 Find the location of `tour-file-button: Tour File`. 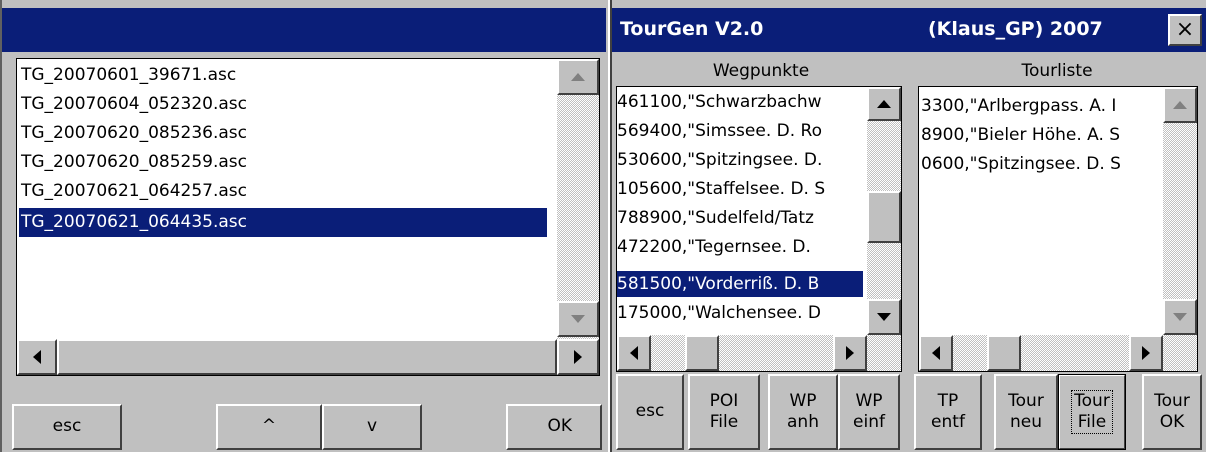

tour-file-button: Tour File is located at coordinates (1092, 412).